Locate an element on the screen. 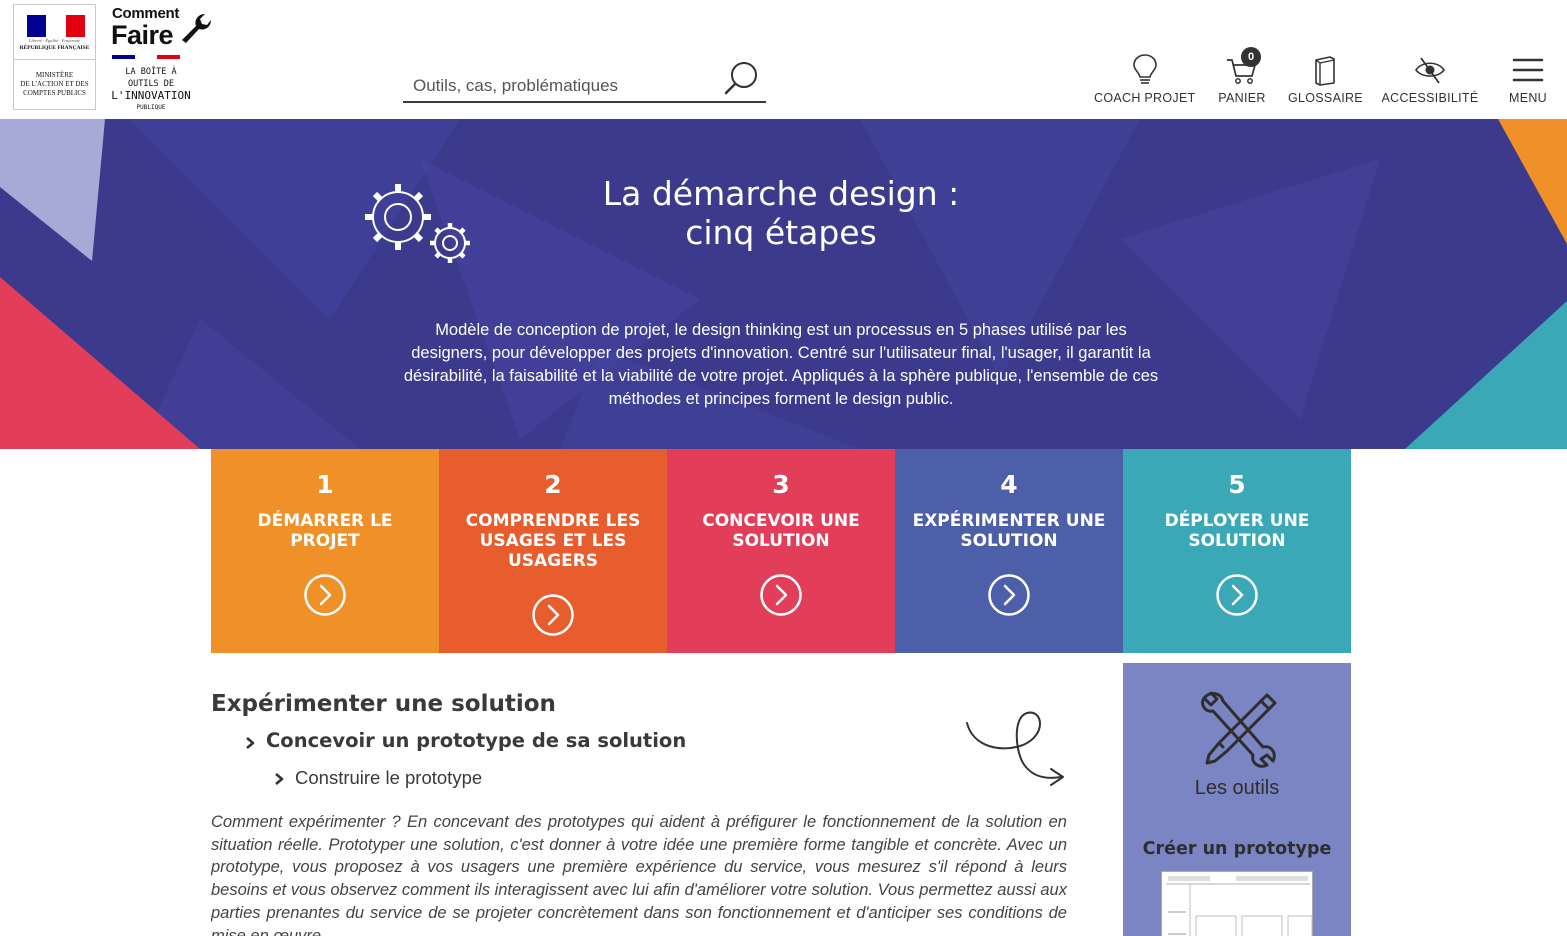  search-bar is located at coordinates (584, 82).